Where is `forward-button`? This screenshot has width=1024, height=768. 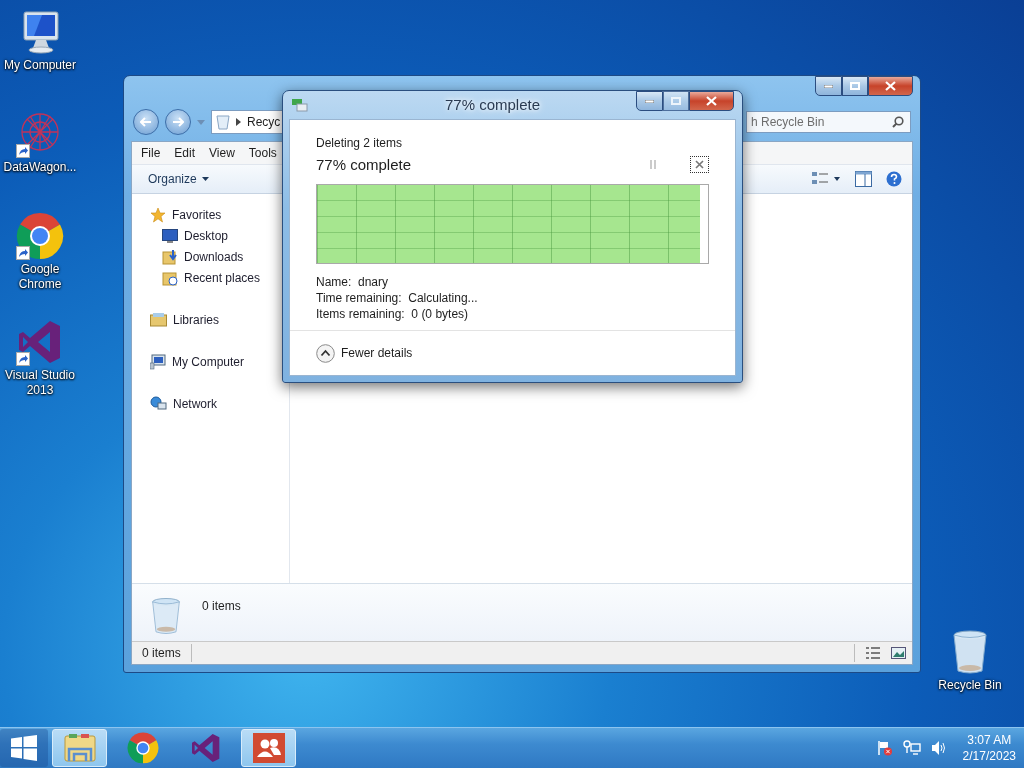
forward-button is located at coordinates (178, 122).